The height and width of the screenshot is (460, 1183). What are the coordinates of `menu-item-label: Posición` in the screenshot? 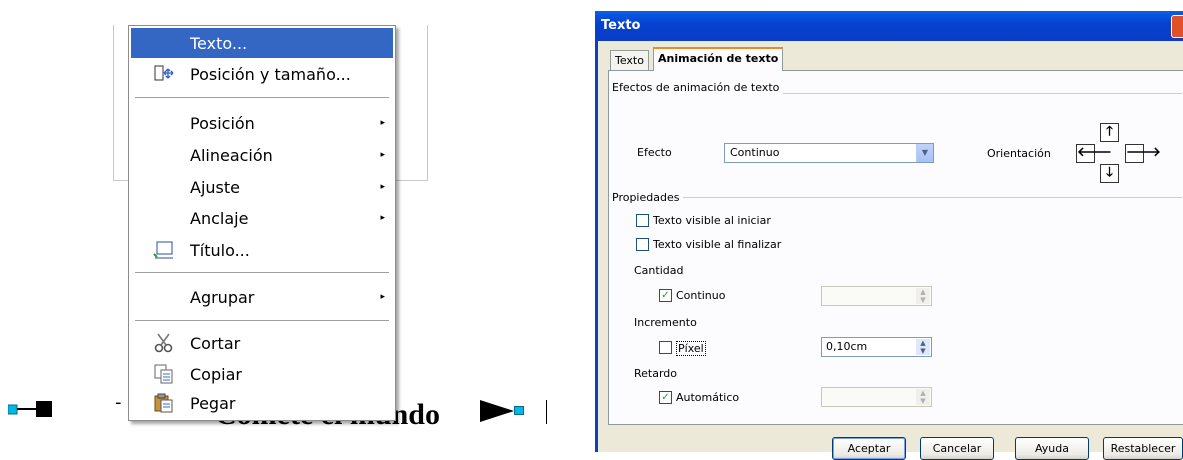 It's located at (222, 123).